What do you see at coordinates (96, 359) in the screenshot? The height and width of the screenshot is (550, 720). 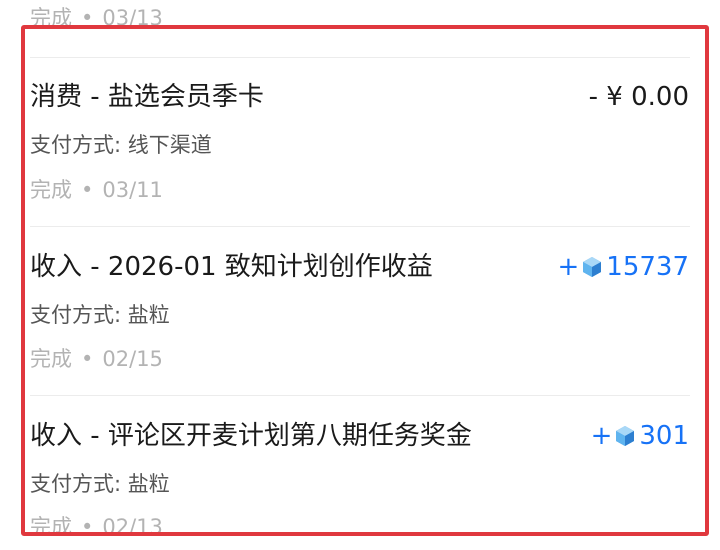 I see `transaction-status: 完成 • 02/15` at bounding box center [96, 359].